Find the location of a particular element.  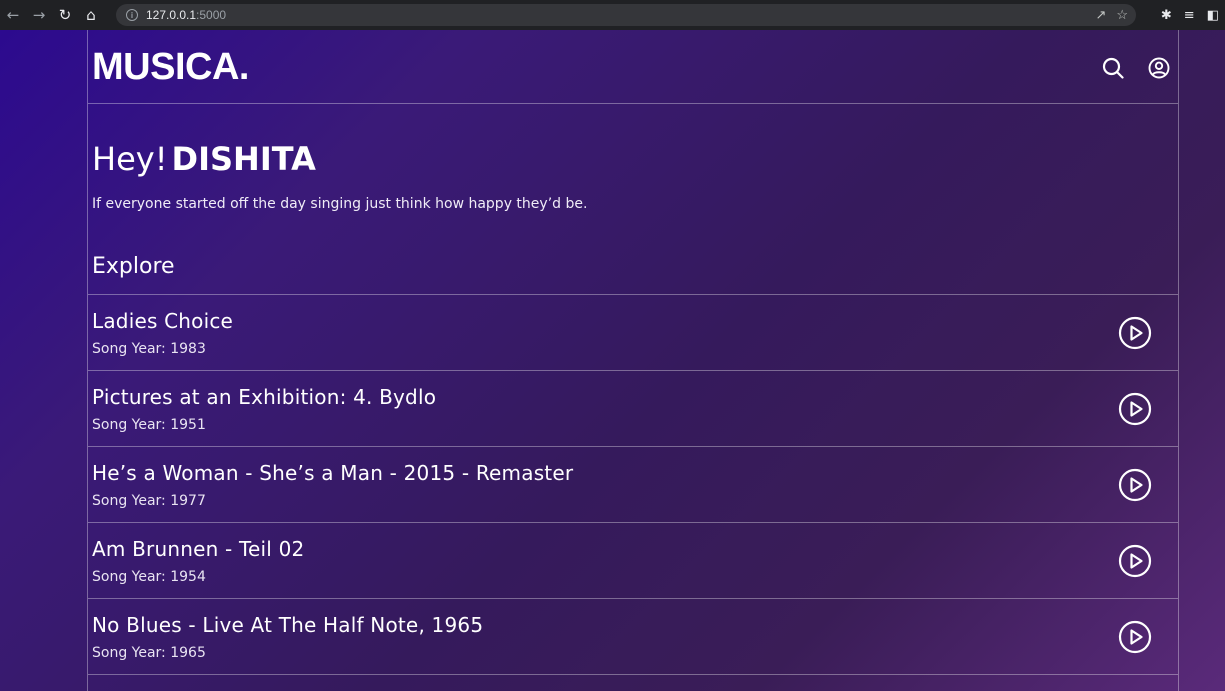

forward-icon: → is located at coordinates (39, 15).